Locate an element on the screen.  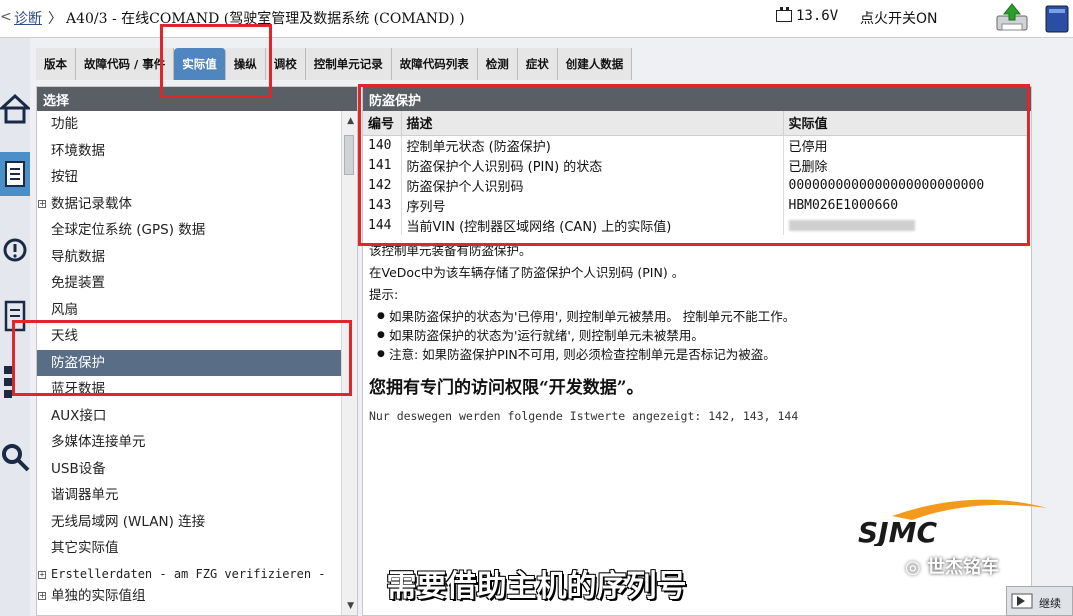
left-toolbar is located at coordinates (15, 327).